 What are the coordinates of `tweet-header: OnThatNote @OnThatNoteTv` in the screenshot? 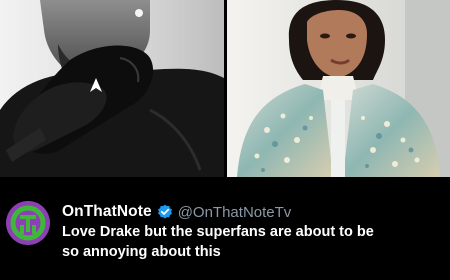 It's located at (256, 212).